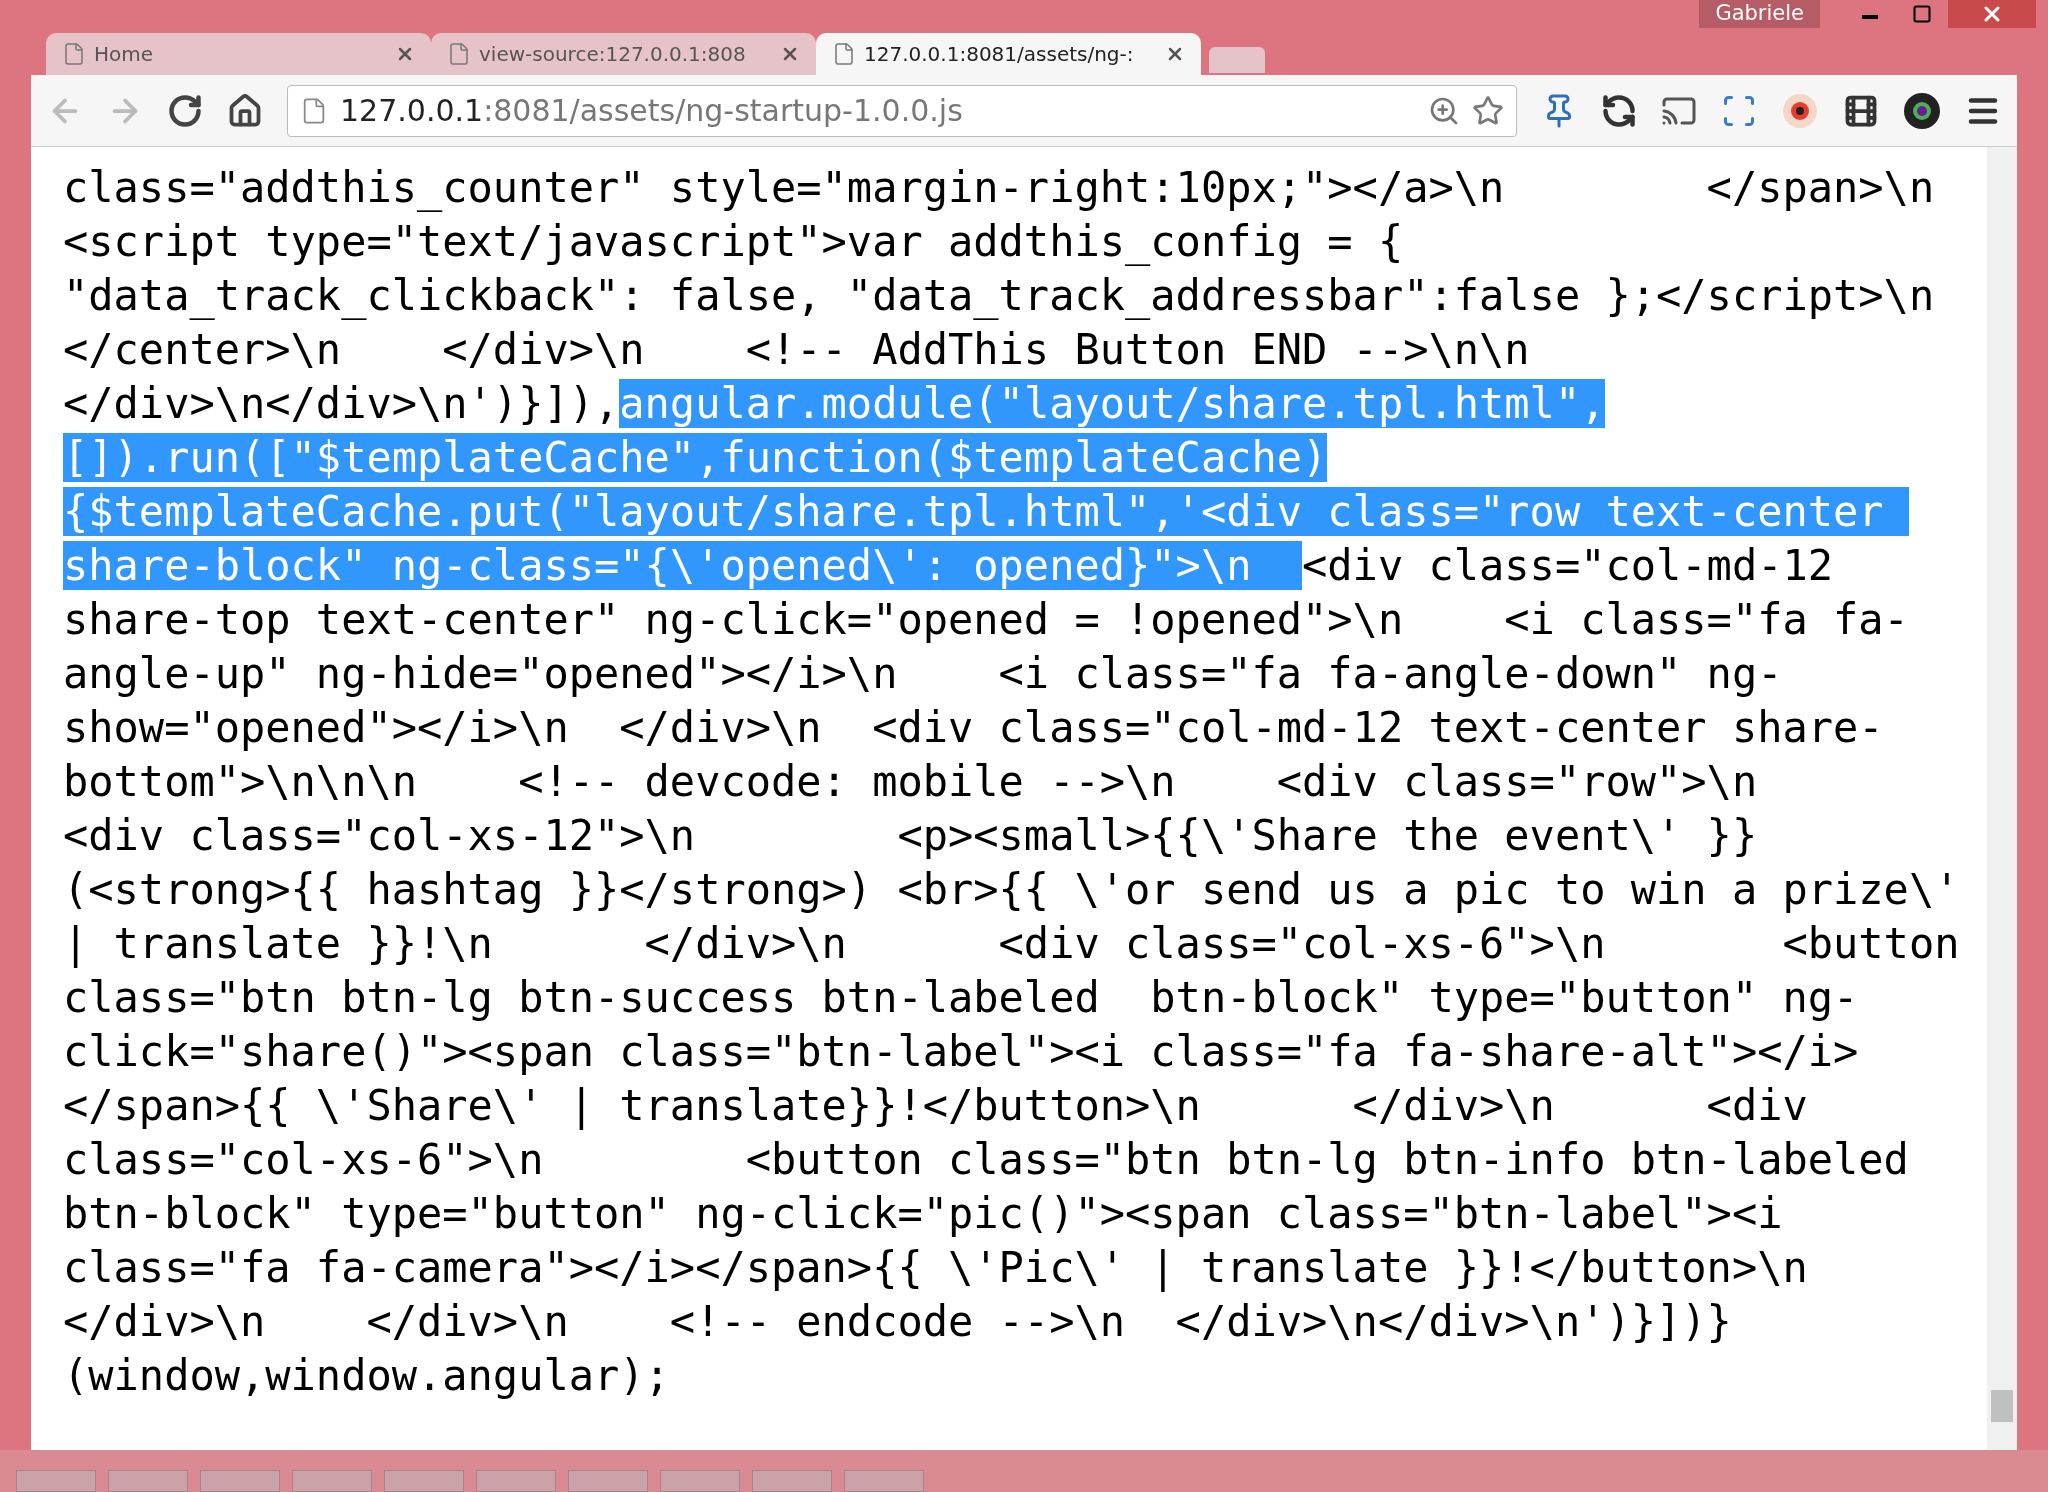  Describe the element at coordinates (652, 111) in the screenshot. I see `url-text: 127.0.0.1:8081/assets/ng-startup-1.0.0.js` at that location.